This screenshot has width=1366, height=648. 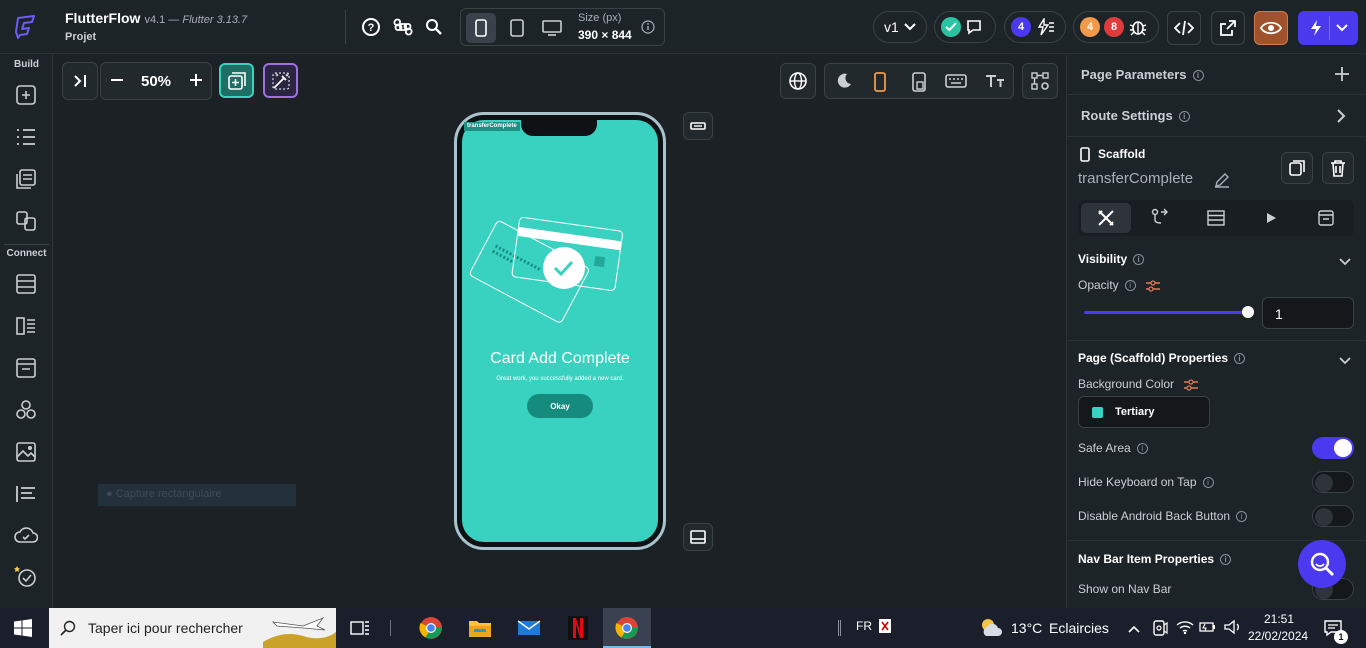 I want to click on search-icon, so click(x=434, y=27).